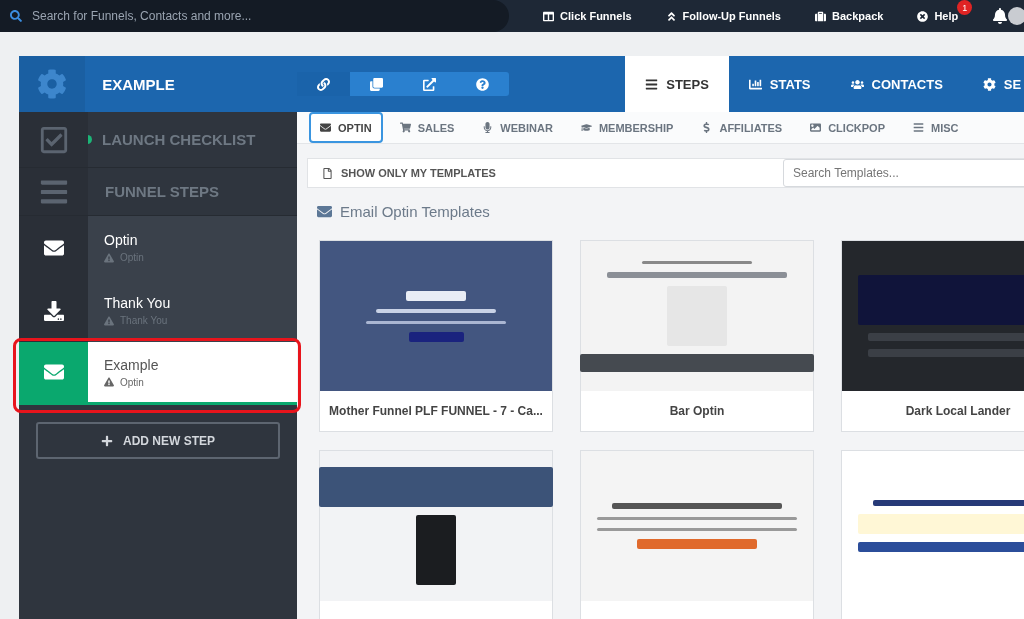  Describe the element at coordinates (779, 84) in the screenshot. I see `funnel-tab: STATS` at that location.